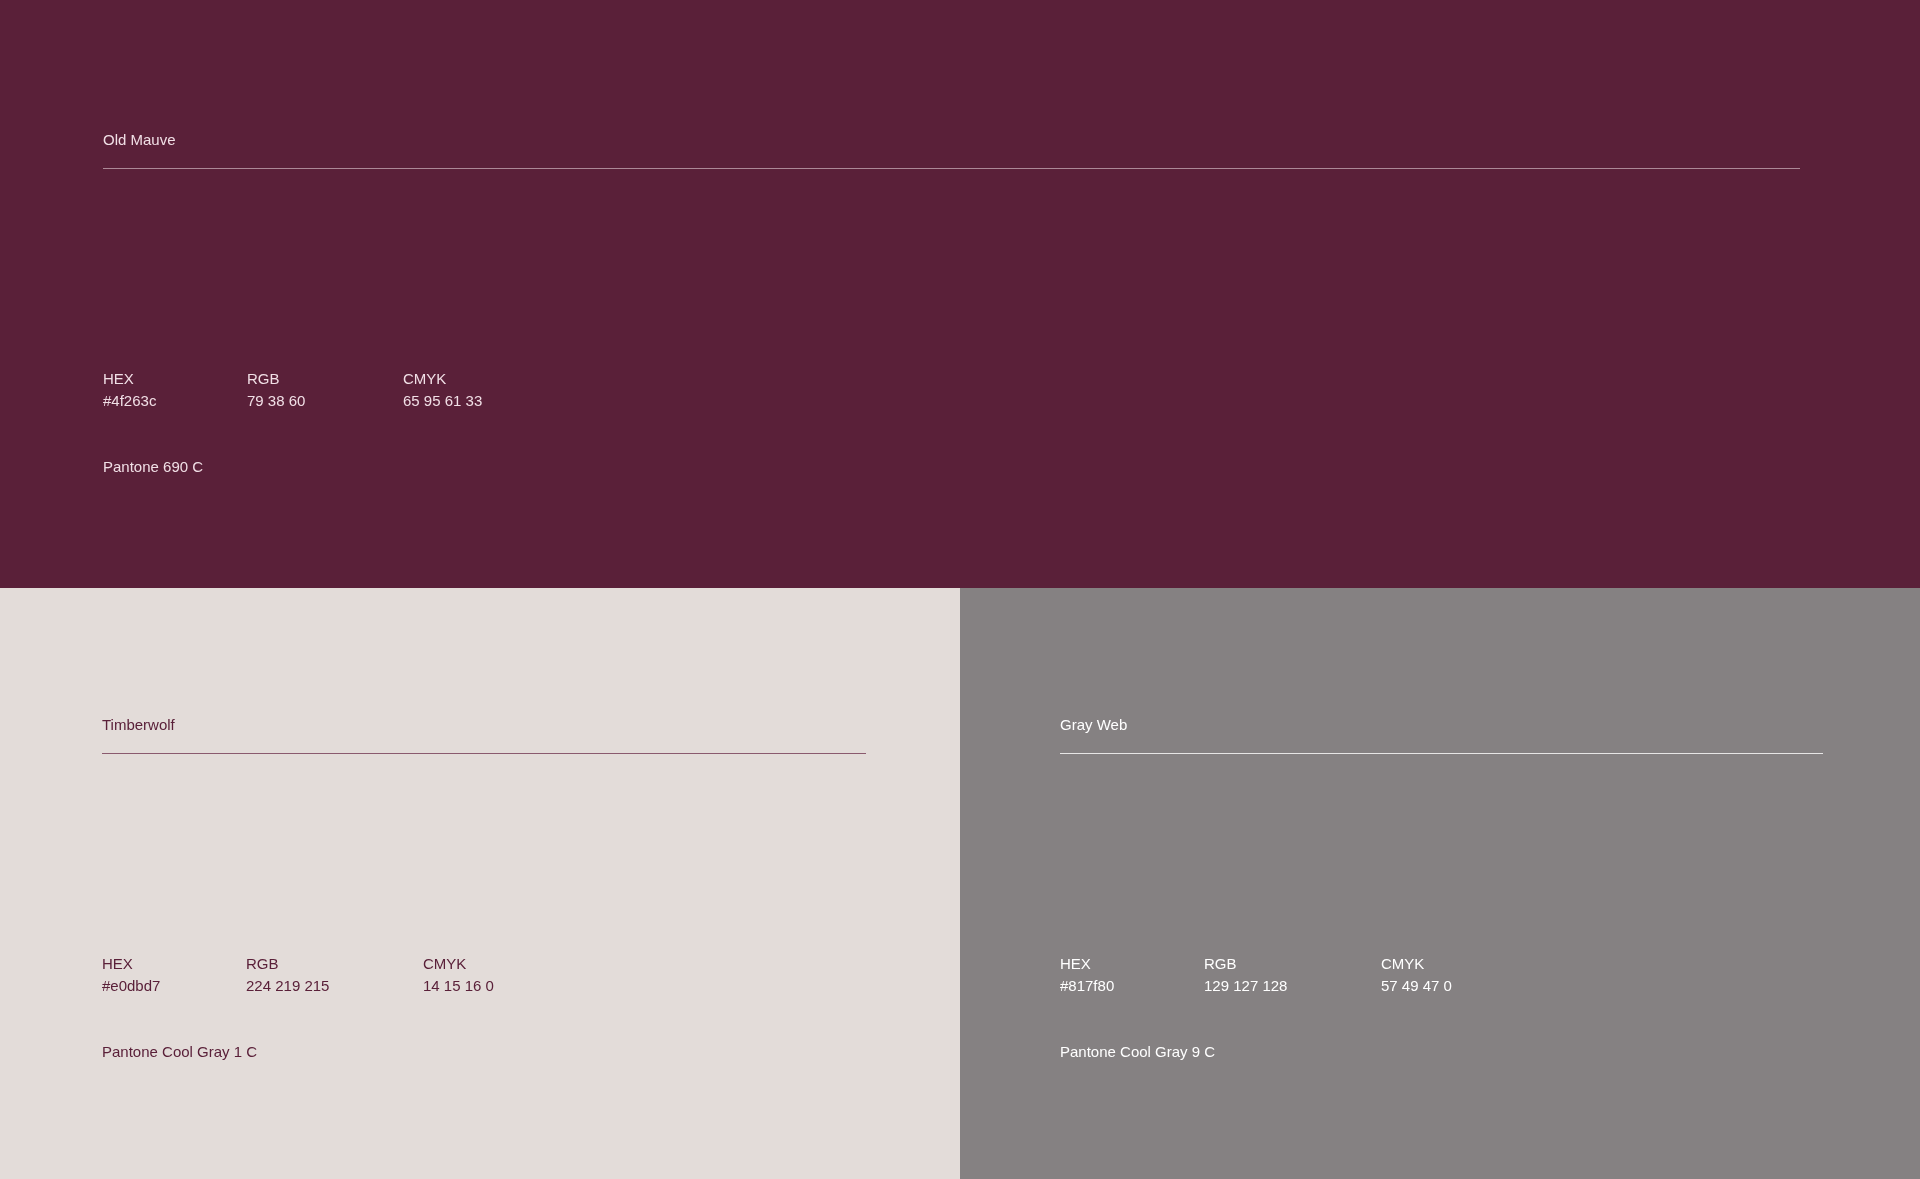 This screenshot has height=1179, width=1920. What do you see at coordinates (130, 401) in the screenshot?
I see `spec-value: #4f263c` at bounding box center [130, 401].